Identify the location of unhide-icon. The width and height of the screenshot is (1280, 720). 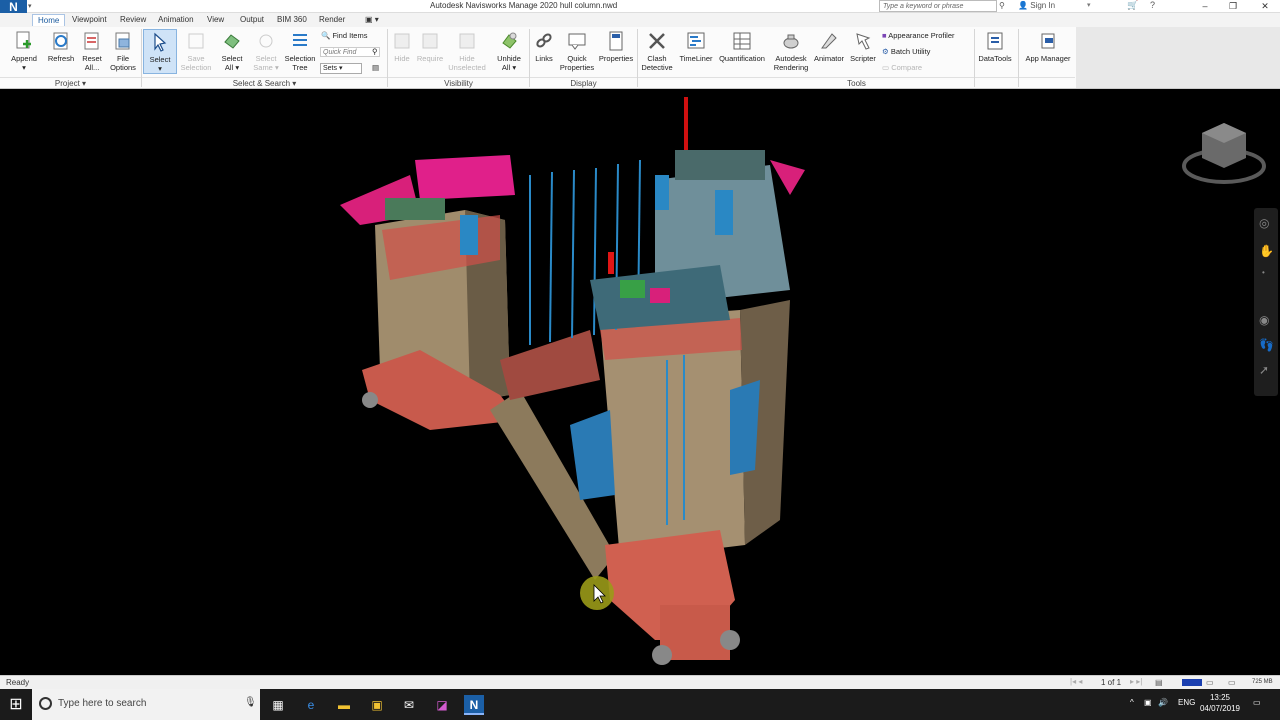
(509, 40).